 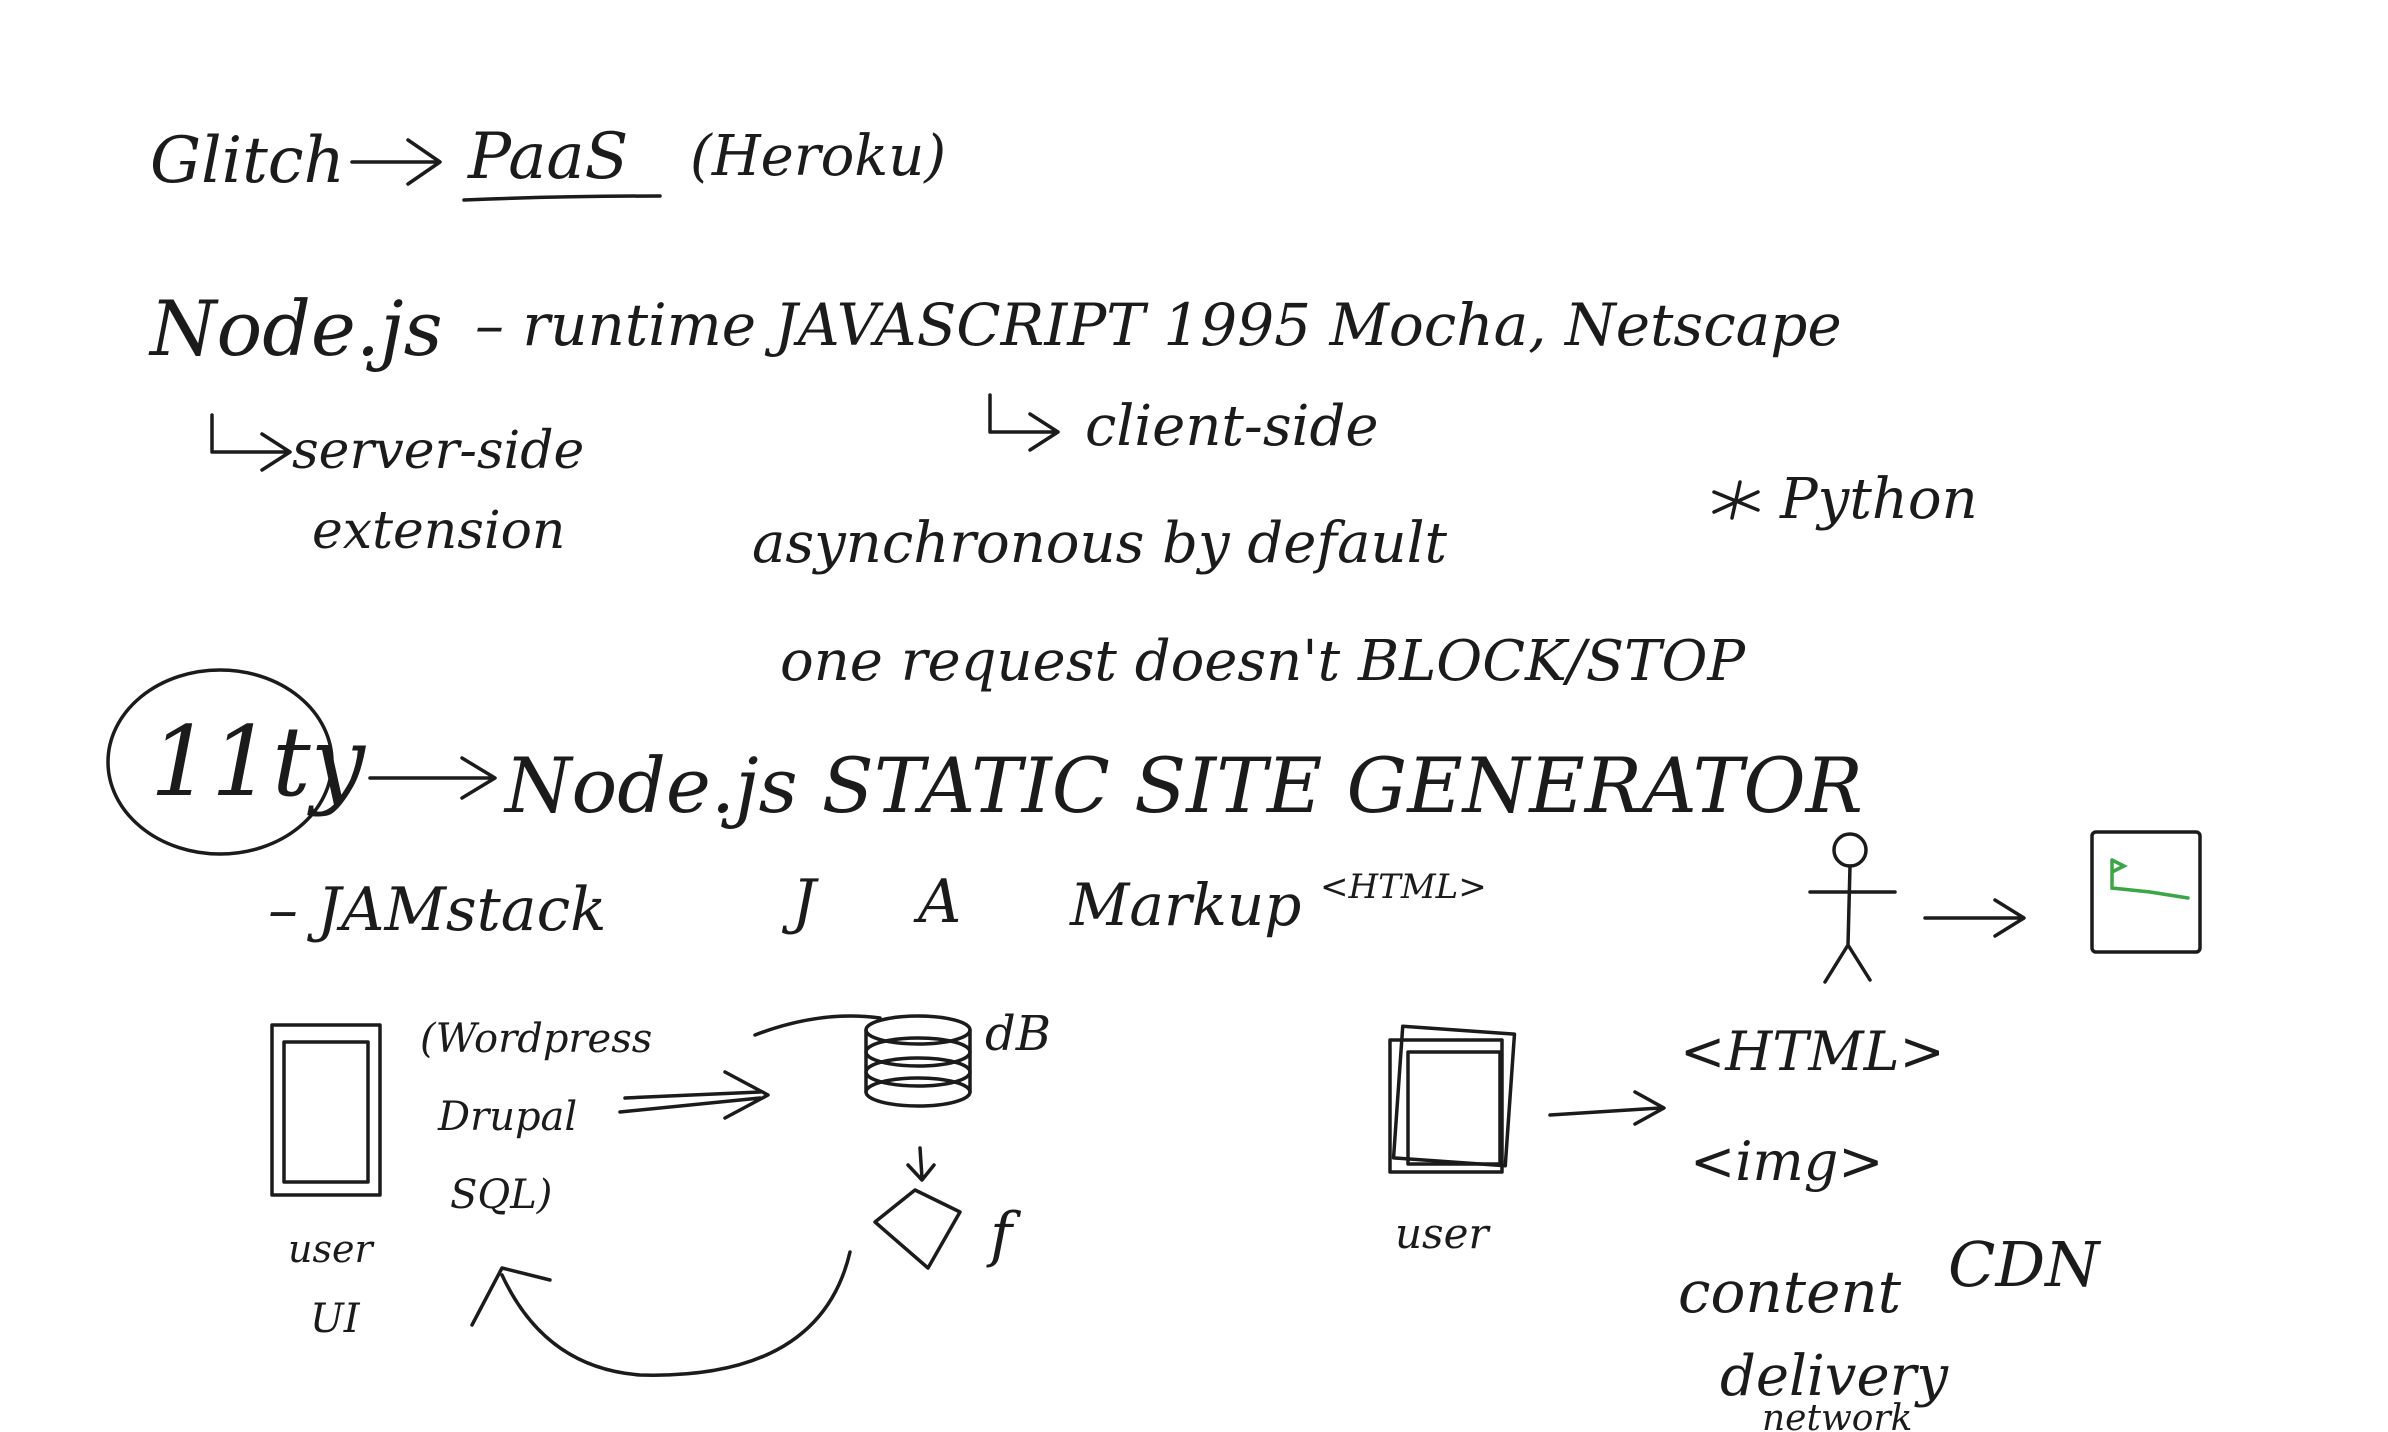 What do you see at coordinates (1183, 785) in the screenshot?
I see `ssg-text: Node.js STATIC SITE GENERATOR` at bounding box center [1183, 785].